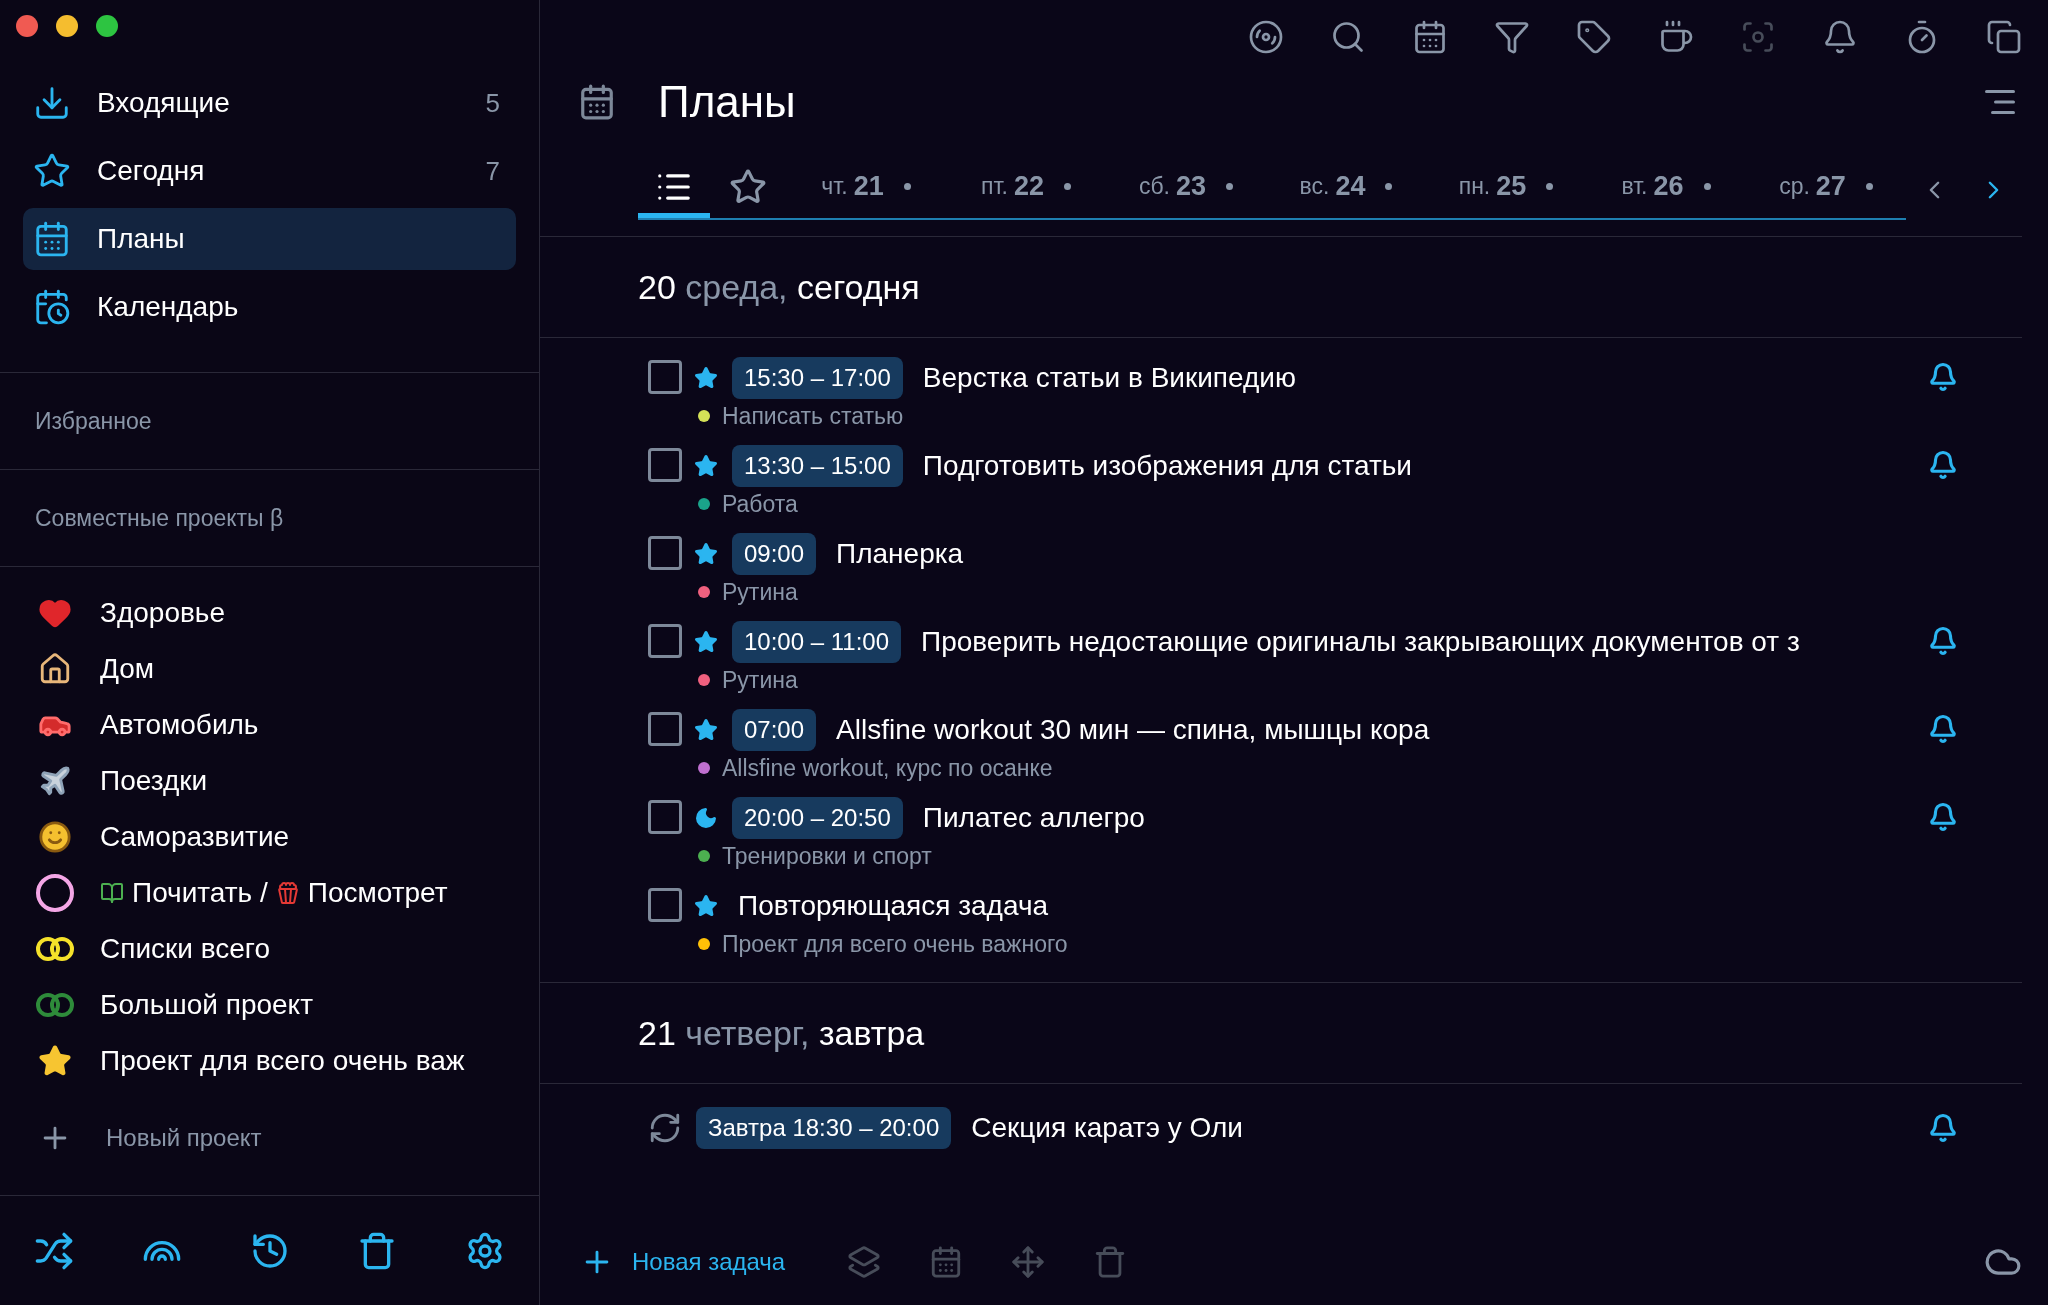 The width and height of the screenshot is (2048, 1305). I want to click on day-heading: 21 четверг, завтра, so click(781, 1033).